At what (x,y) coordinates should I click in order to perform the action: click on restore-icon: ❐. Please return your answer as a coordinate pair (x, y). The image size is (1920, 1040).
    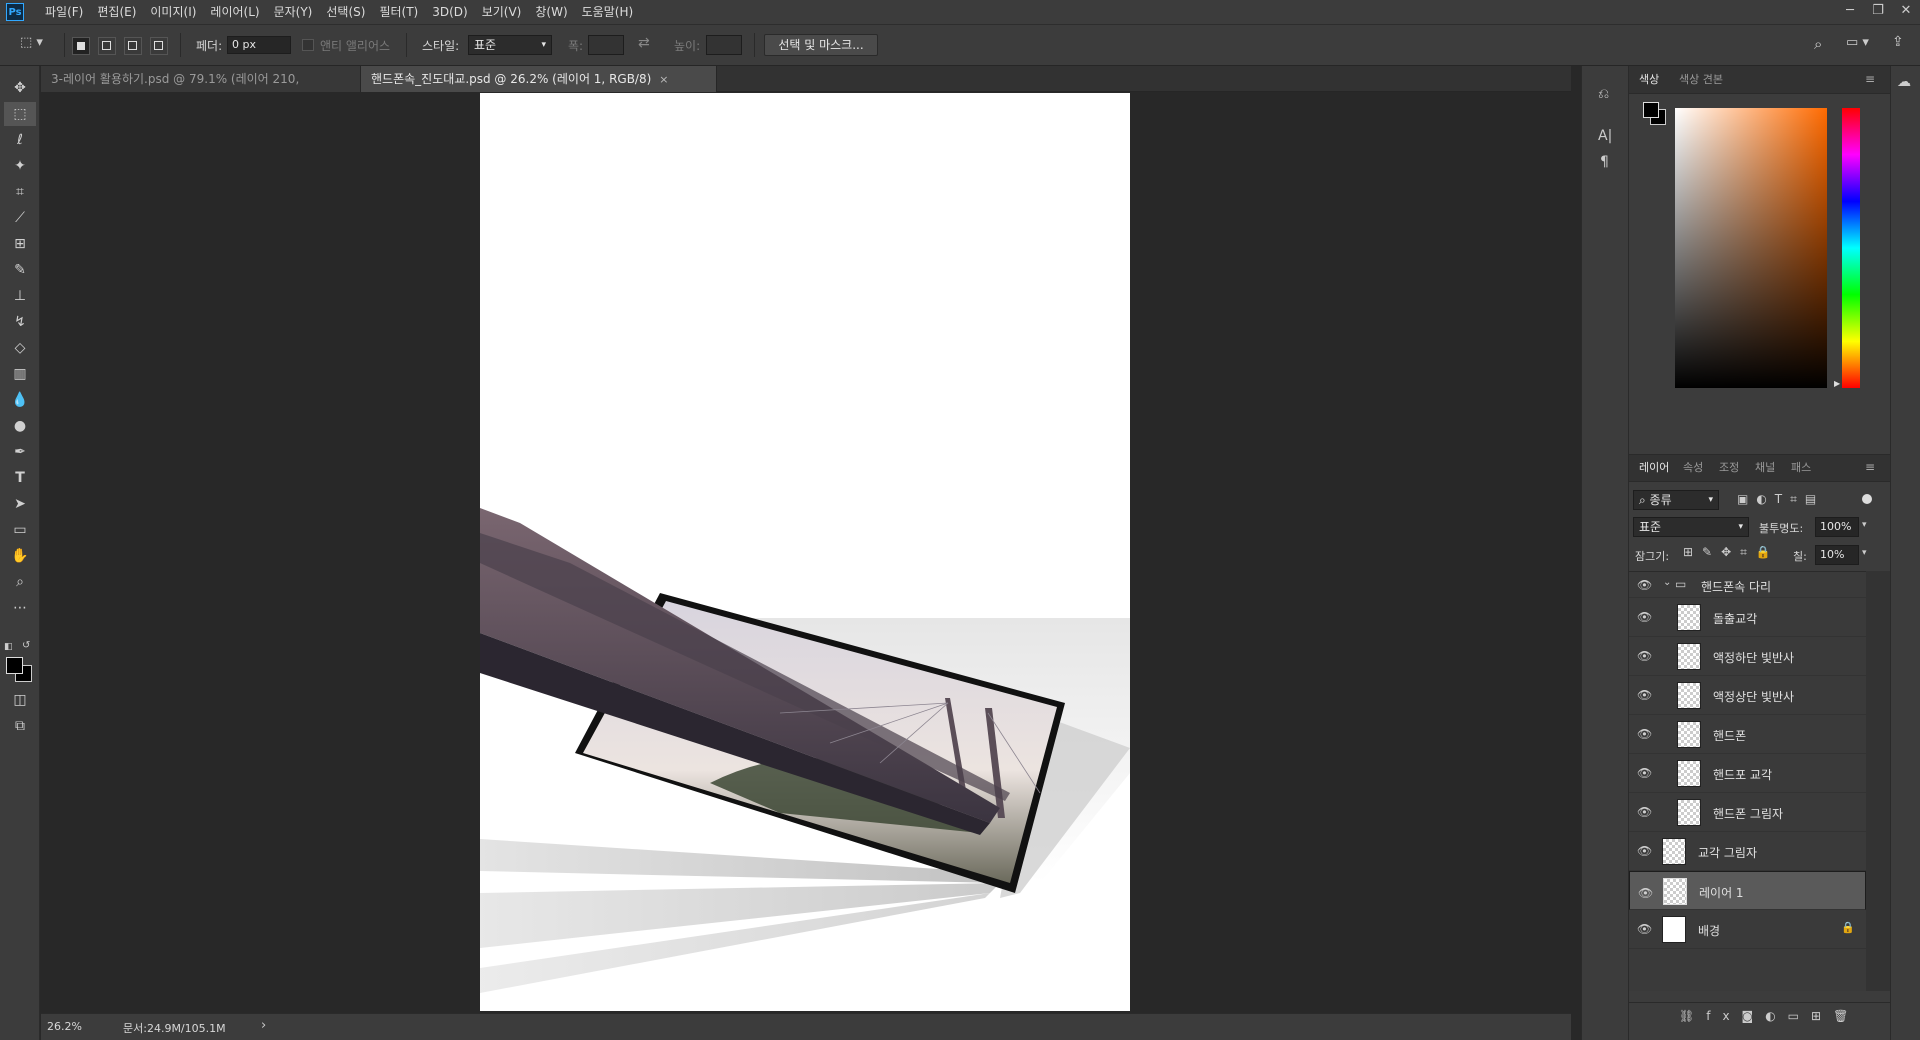
    Looking at the image, I should click on (1878, 12).